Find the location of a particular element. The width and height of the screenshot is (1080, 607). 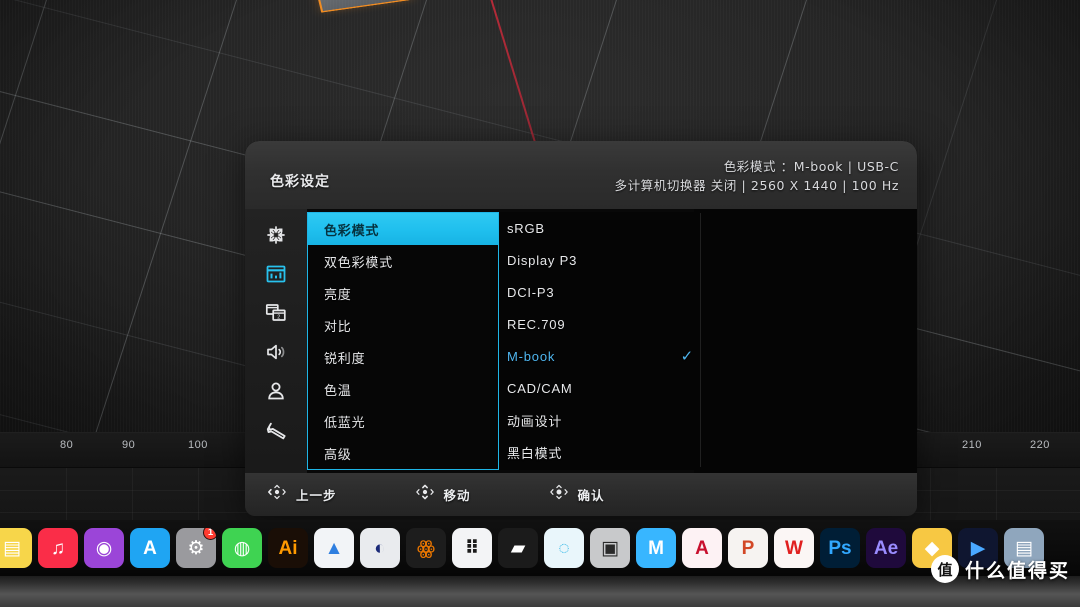

menu-item-advanced: 高级 is located at coordinates (403, 453).